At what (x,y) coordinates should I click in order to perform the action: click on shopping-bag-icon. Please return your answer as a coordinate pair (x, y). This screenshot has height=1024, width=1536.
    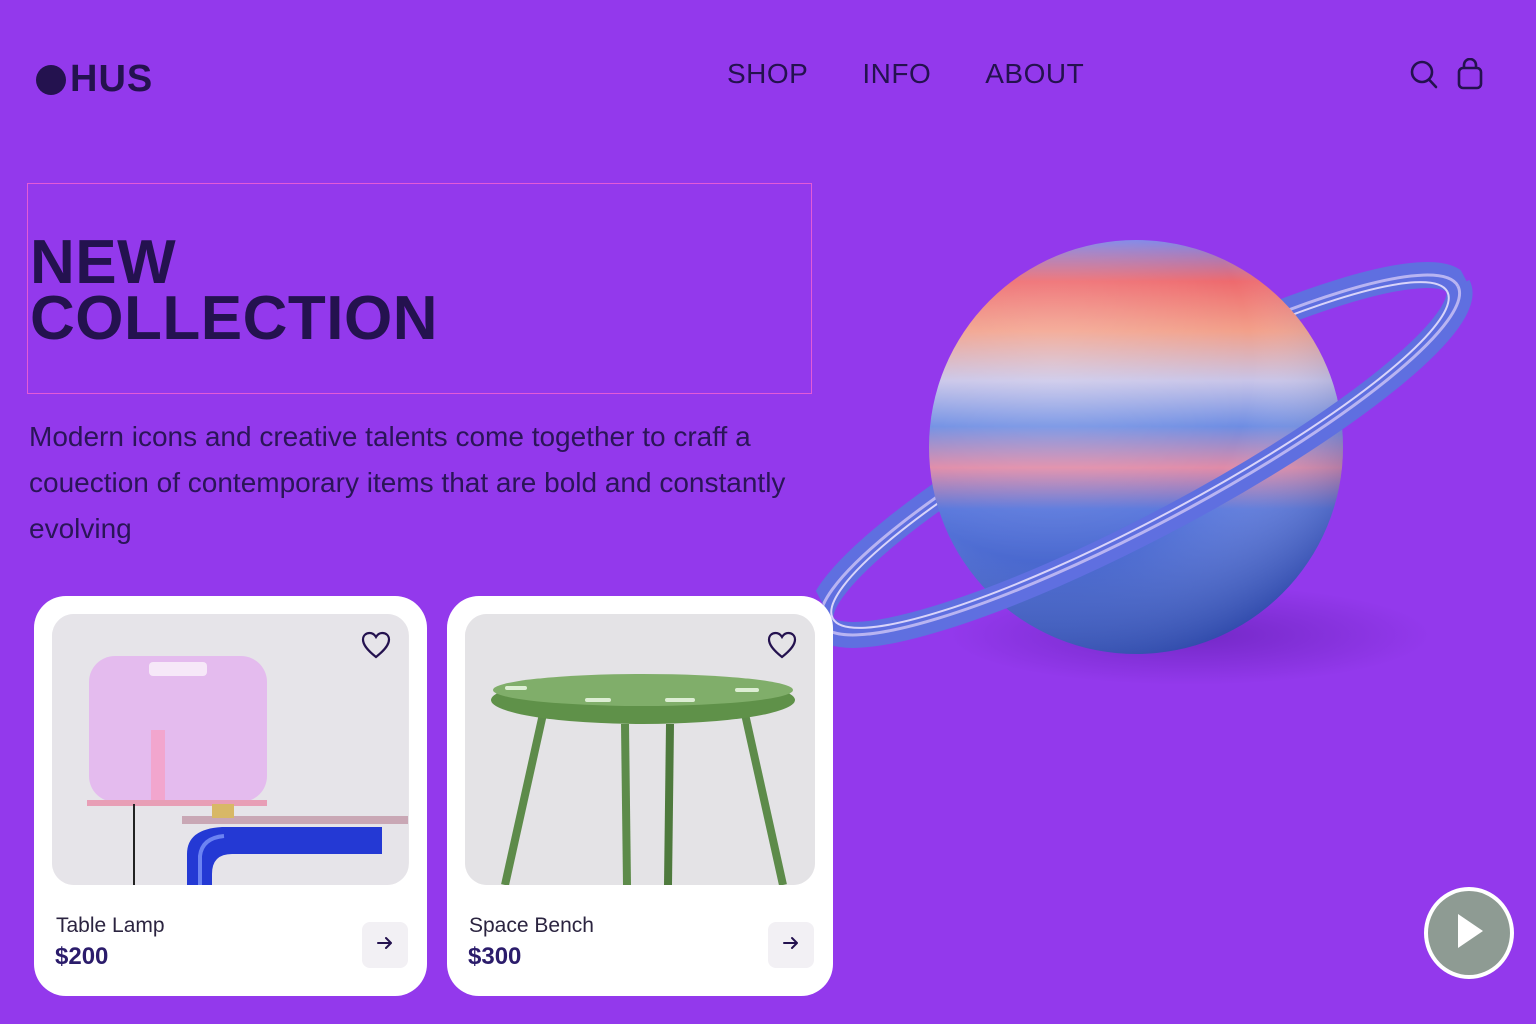
    Looking at the image, I should click on (1470, 74).